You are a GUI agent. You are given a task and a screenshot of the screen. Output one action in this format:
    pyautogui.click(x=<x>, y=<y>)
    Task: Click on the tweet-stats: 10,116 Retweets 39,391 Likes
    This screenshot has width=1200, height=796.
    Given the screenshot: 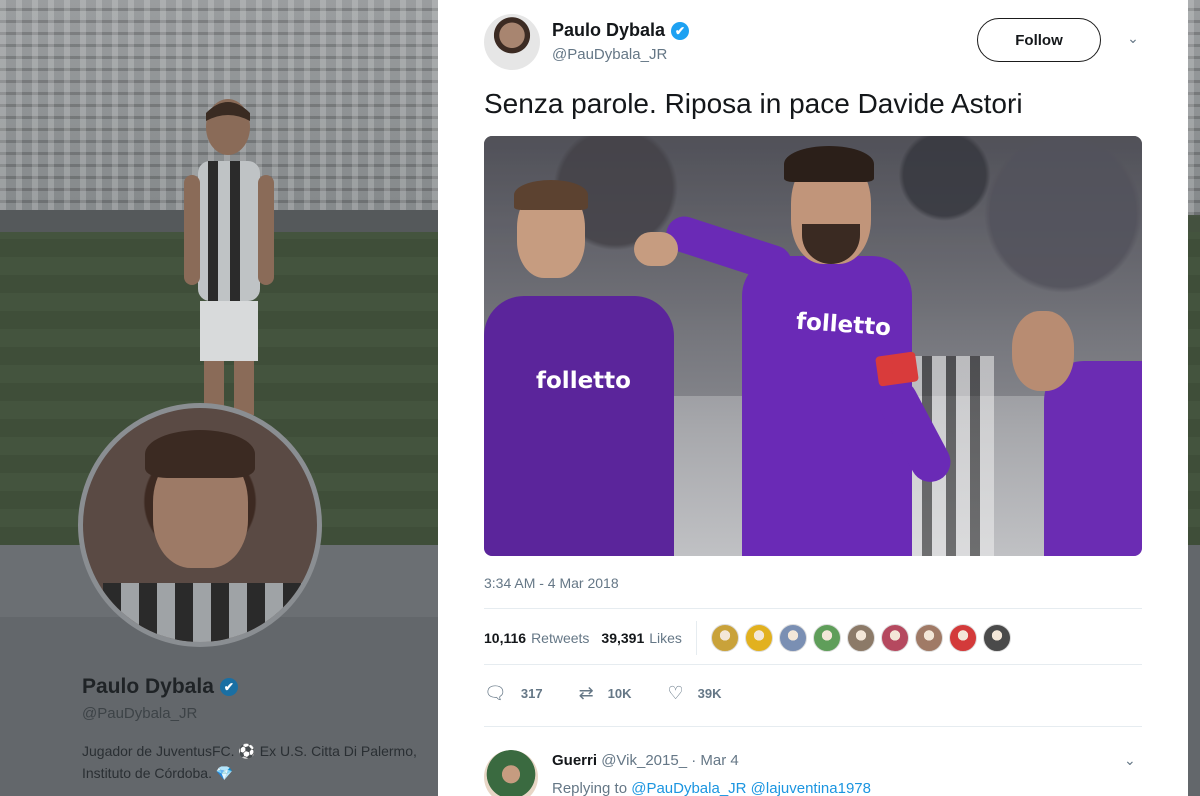 What is the action you would take?
    pyautogui.click(x=747, y=638)
    